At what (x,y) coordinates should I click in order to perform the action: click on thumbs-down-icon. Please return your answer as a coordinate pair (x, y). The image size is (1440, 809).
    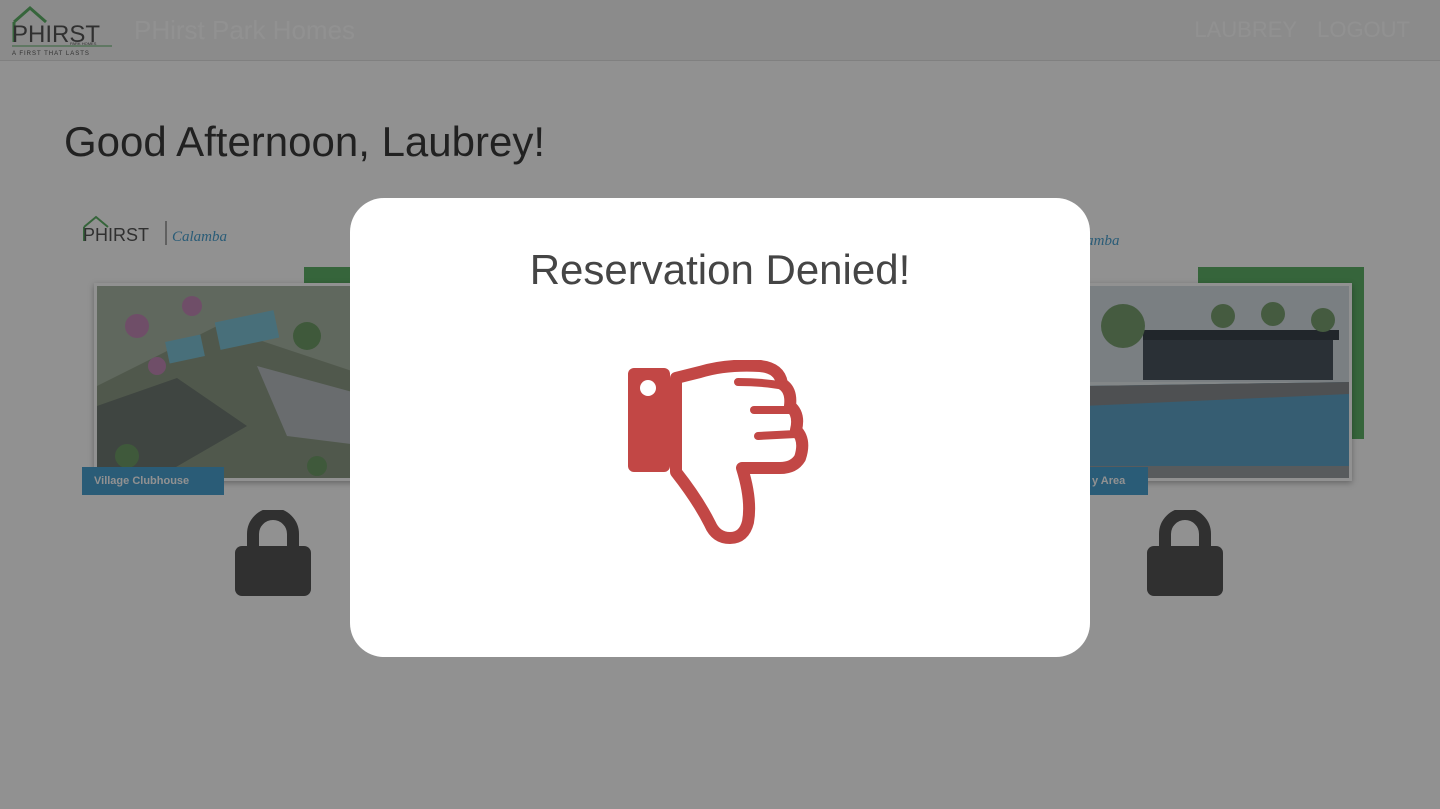
    Looking at the image, I should click on (718, 452).